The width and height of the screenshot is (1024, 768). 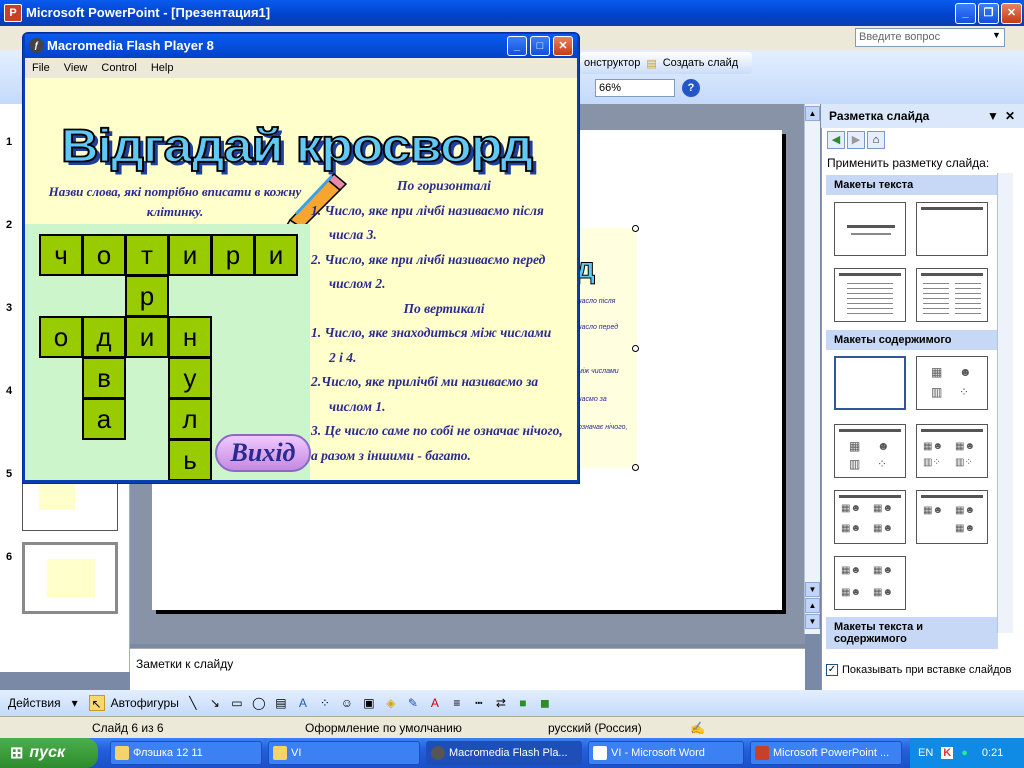 I want to click on clue-fragment: часмо за, so click(x=592, y=399).